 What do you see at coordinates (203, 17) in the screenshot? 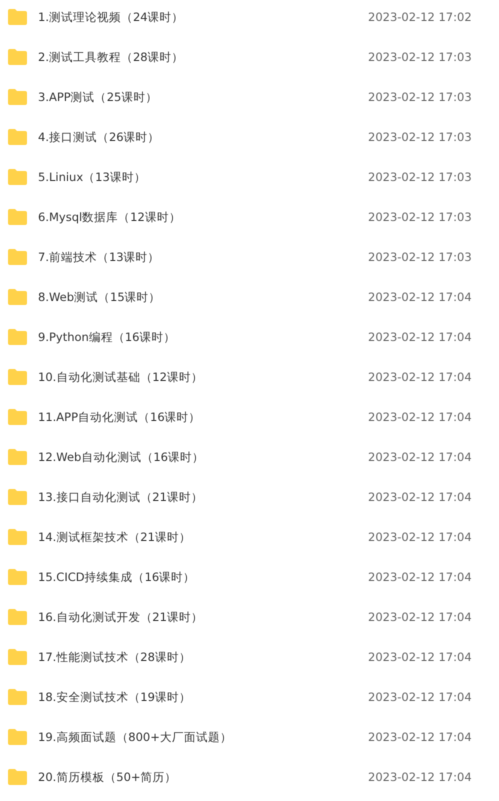
I see `folder-name: 1.测试理论视频（24课时）` at bounding box center [203, 17].